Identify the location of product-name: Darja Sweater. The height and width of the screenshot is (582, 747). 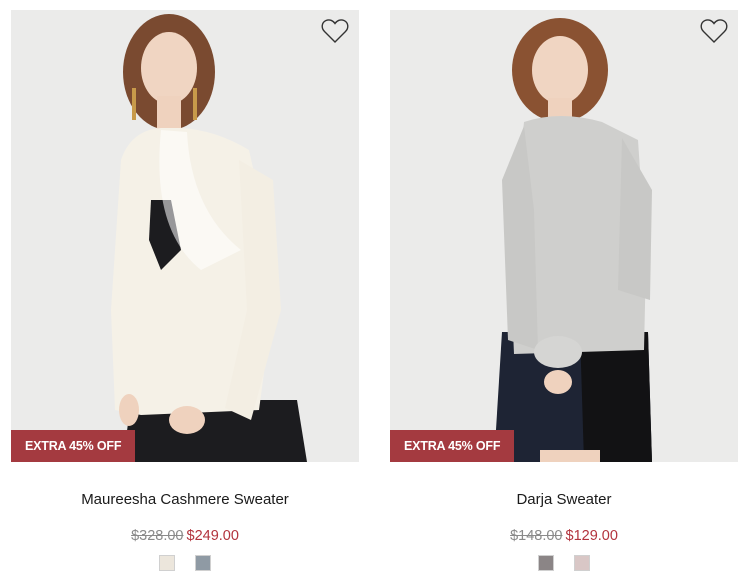
(564, 500).